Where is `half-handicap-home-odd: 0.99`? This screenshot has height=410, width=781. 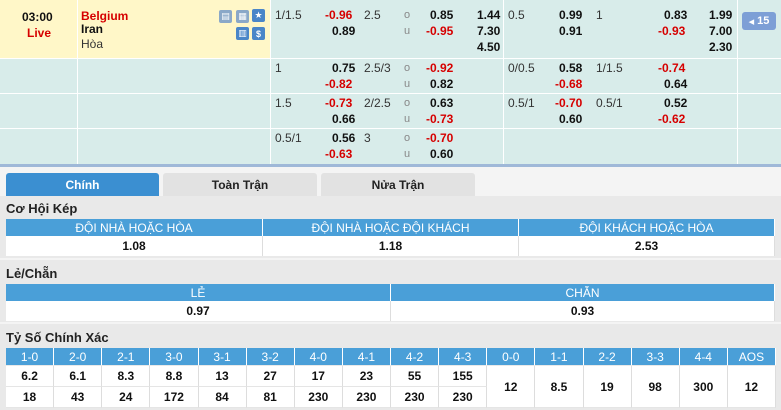 half-handicap-home-odd: 0.99 is located at coordinates (570, 15).